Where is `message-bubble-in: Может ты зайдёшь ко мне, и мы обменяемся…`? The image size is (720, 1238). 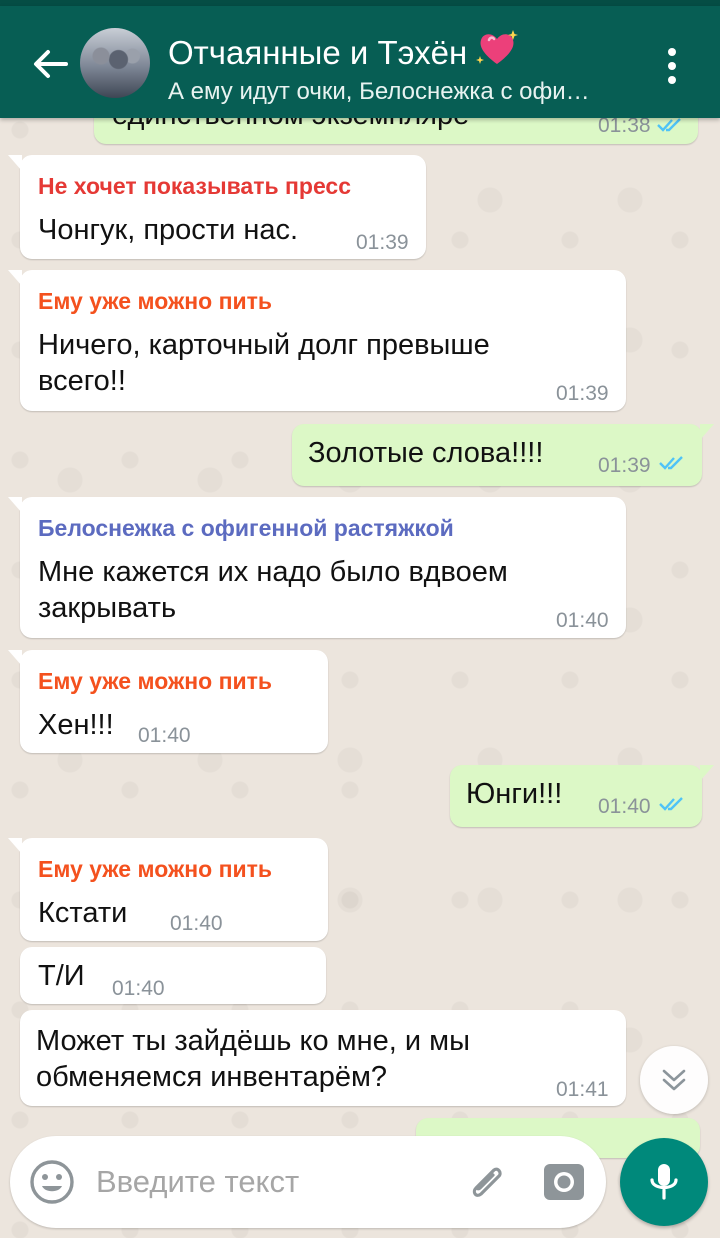 message-bubble-in: Может ты зайдёшь ко мне, и мы обменяемся… is located at coordinates (323, 1058).